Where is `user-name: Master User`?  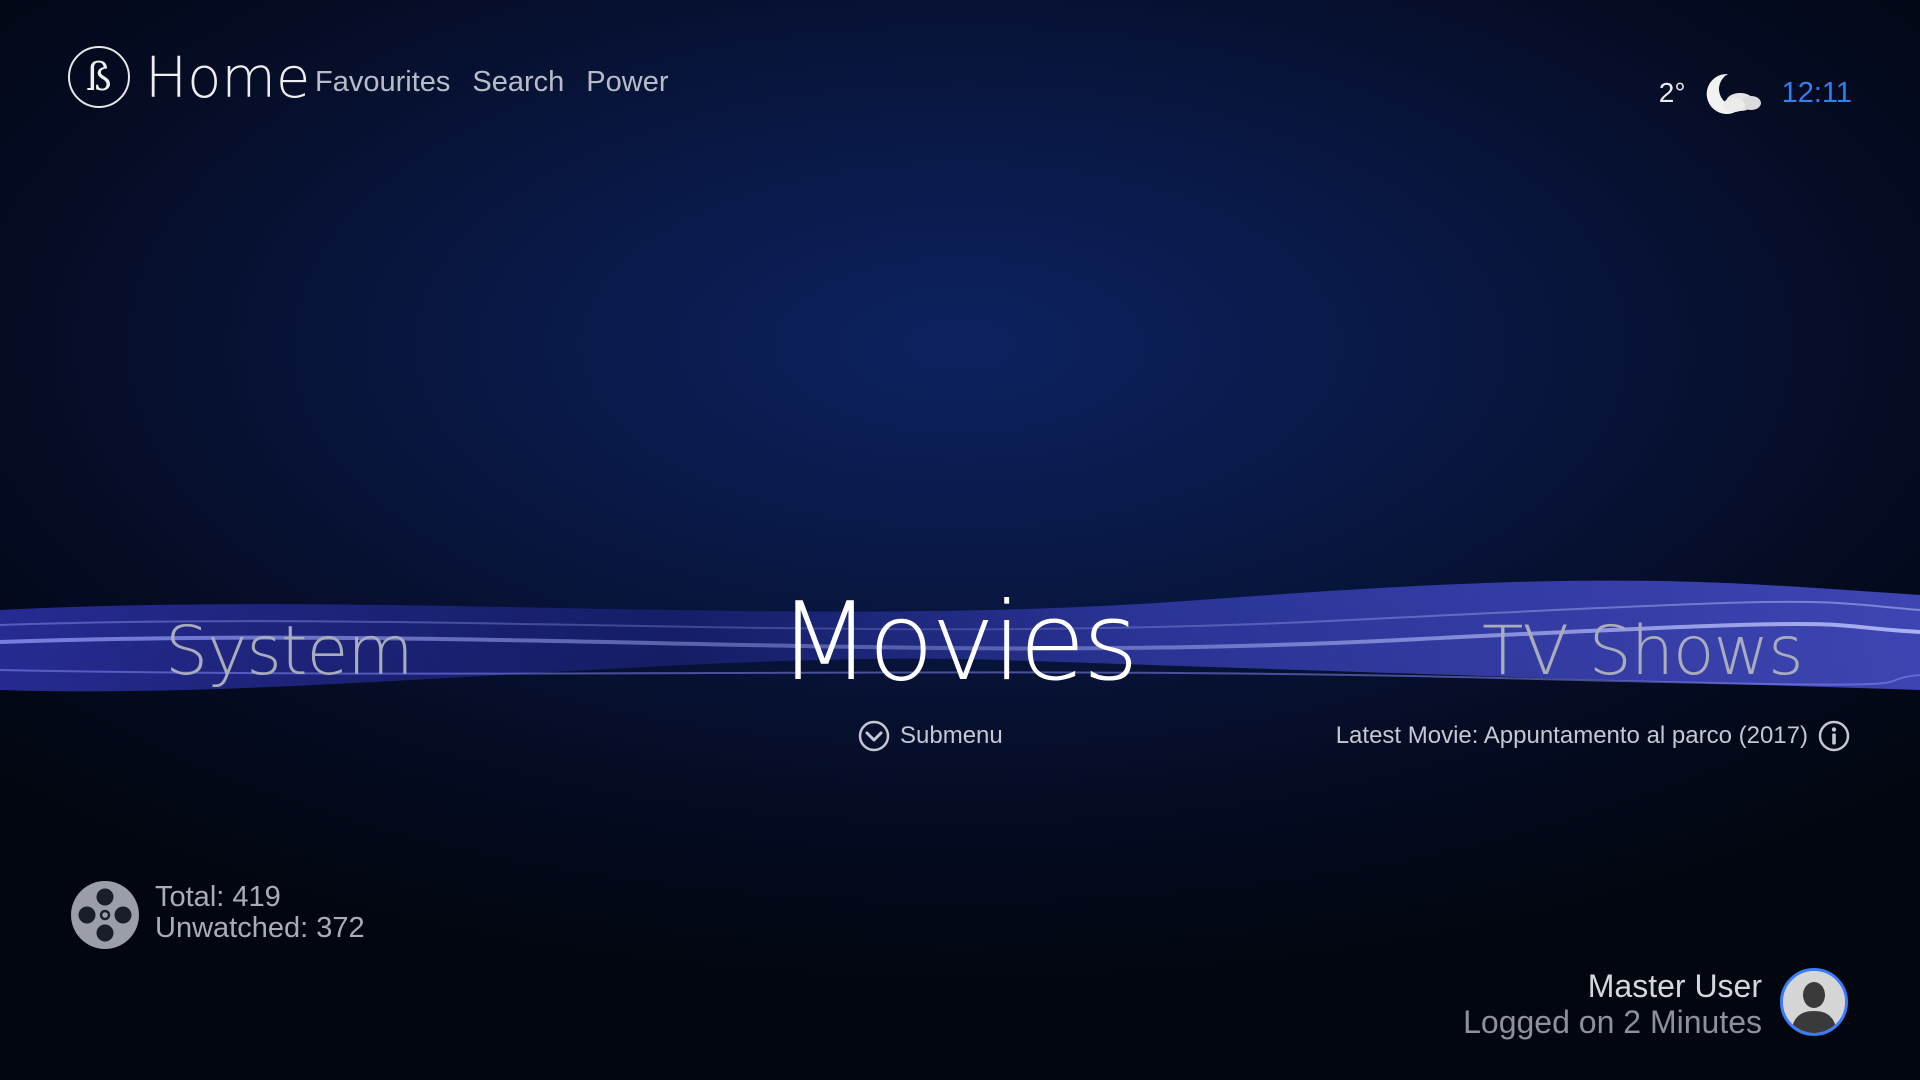
user-name: Master User is located at coordinates (1674, 986).